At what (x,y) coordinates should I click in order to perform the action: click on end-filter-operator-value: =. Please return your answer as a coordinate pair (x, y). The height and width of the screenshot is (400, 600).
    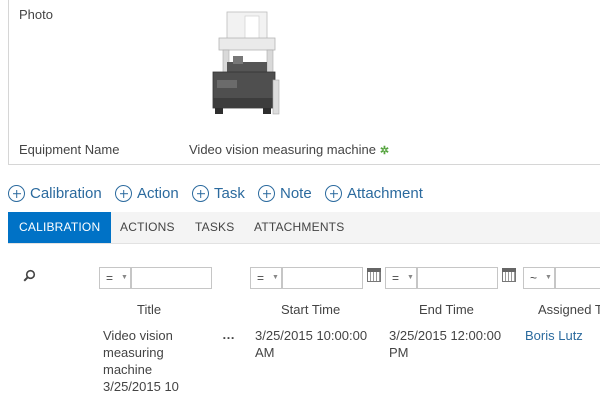
    Looking at the image, I should click on (396, 278).